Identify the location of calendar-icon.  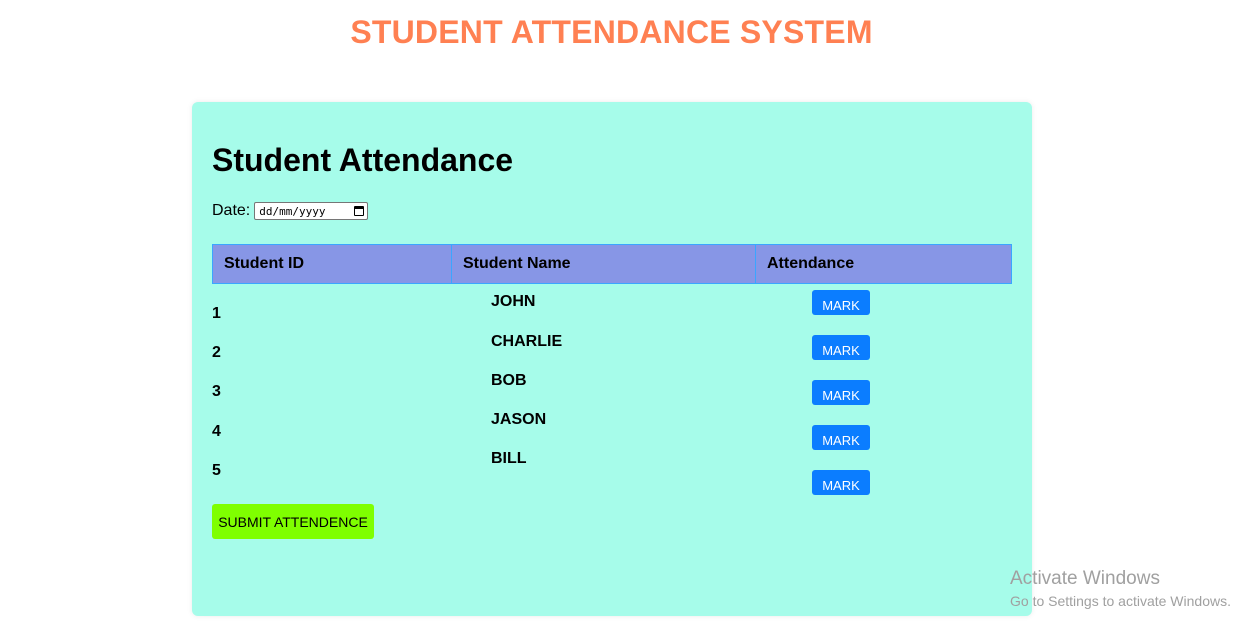
(359, 211).